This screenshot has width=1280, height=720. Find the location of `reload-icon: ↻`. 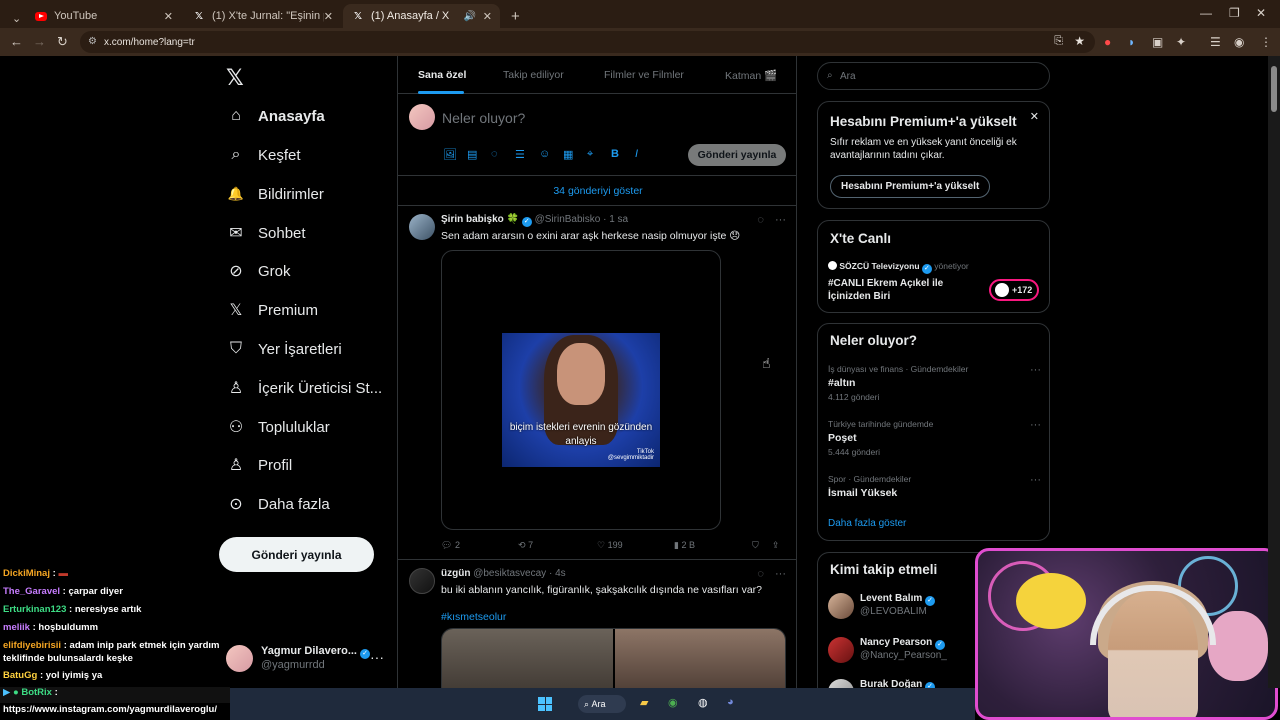

reload-icon: ↻ is located at coordinates (62, 42).